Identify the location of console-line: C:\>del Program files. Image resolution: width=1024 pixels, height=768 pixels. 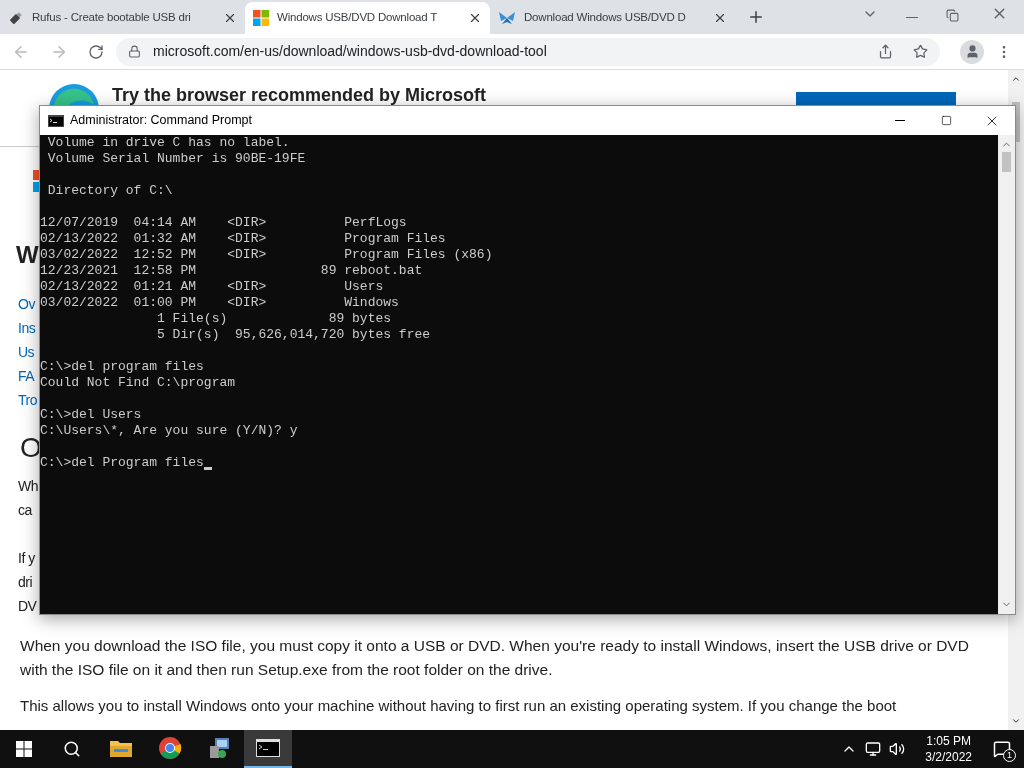
(122, 463).